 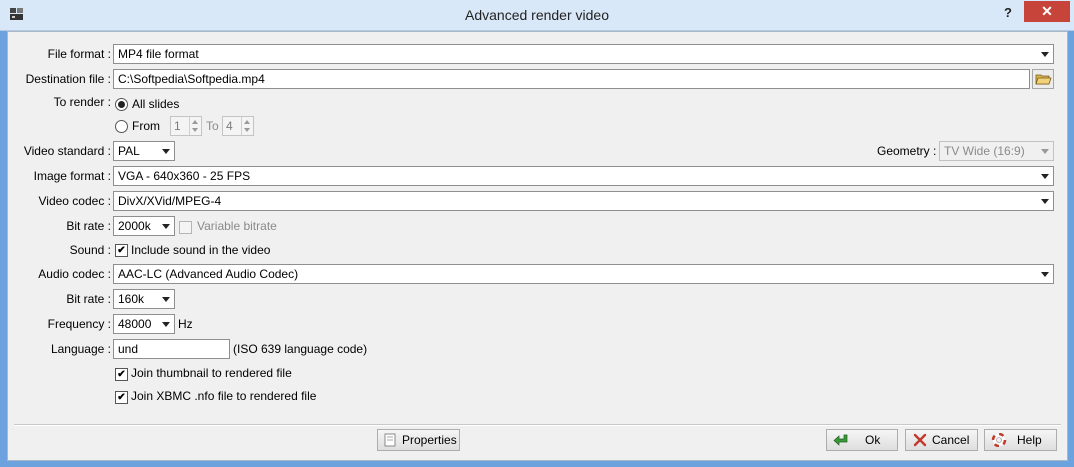 I want to click on cancel-x-icon, so click(x=920, y=440).